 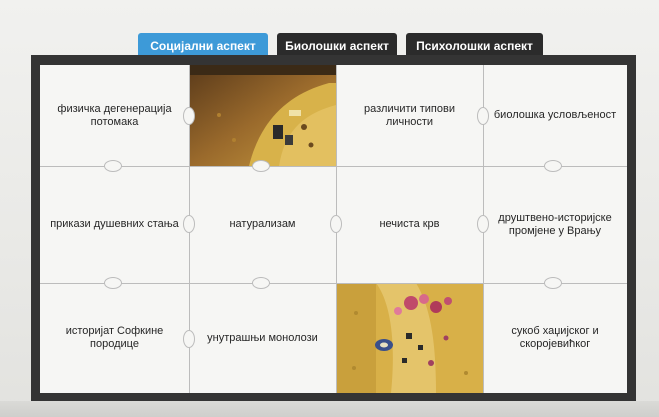 I want to click on puzzle-piece: физичка дегенерација потомака, so click(x=114, y=115).